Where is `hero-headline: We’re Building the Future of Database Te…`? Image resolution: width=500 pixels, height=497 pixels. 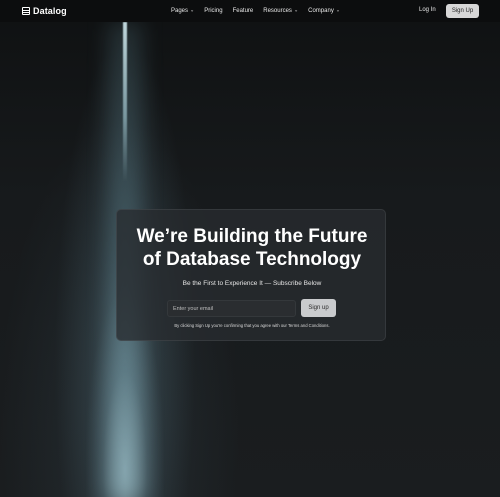
hero-headline: We’re Building the Future of Database Te… is located at coordinates (252, 248).